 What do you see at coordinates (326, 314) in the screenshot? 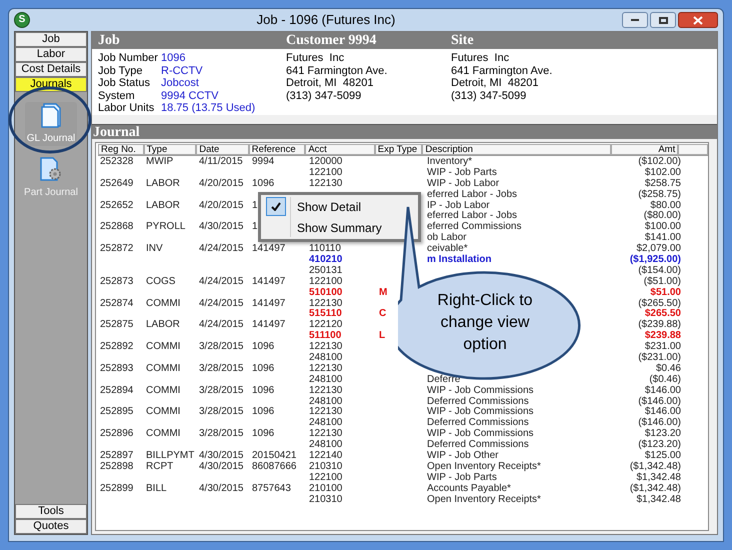
I see `table-cell-text: 515110` at bounding box center [326, 314].